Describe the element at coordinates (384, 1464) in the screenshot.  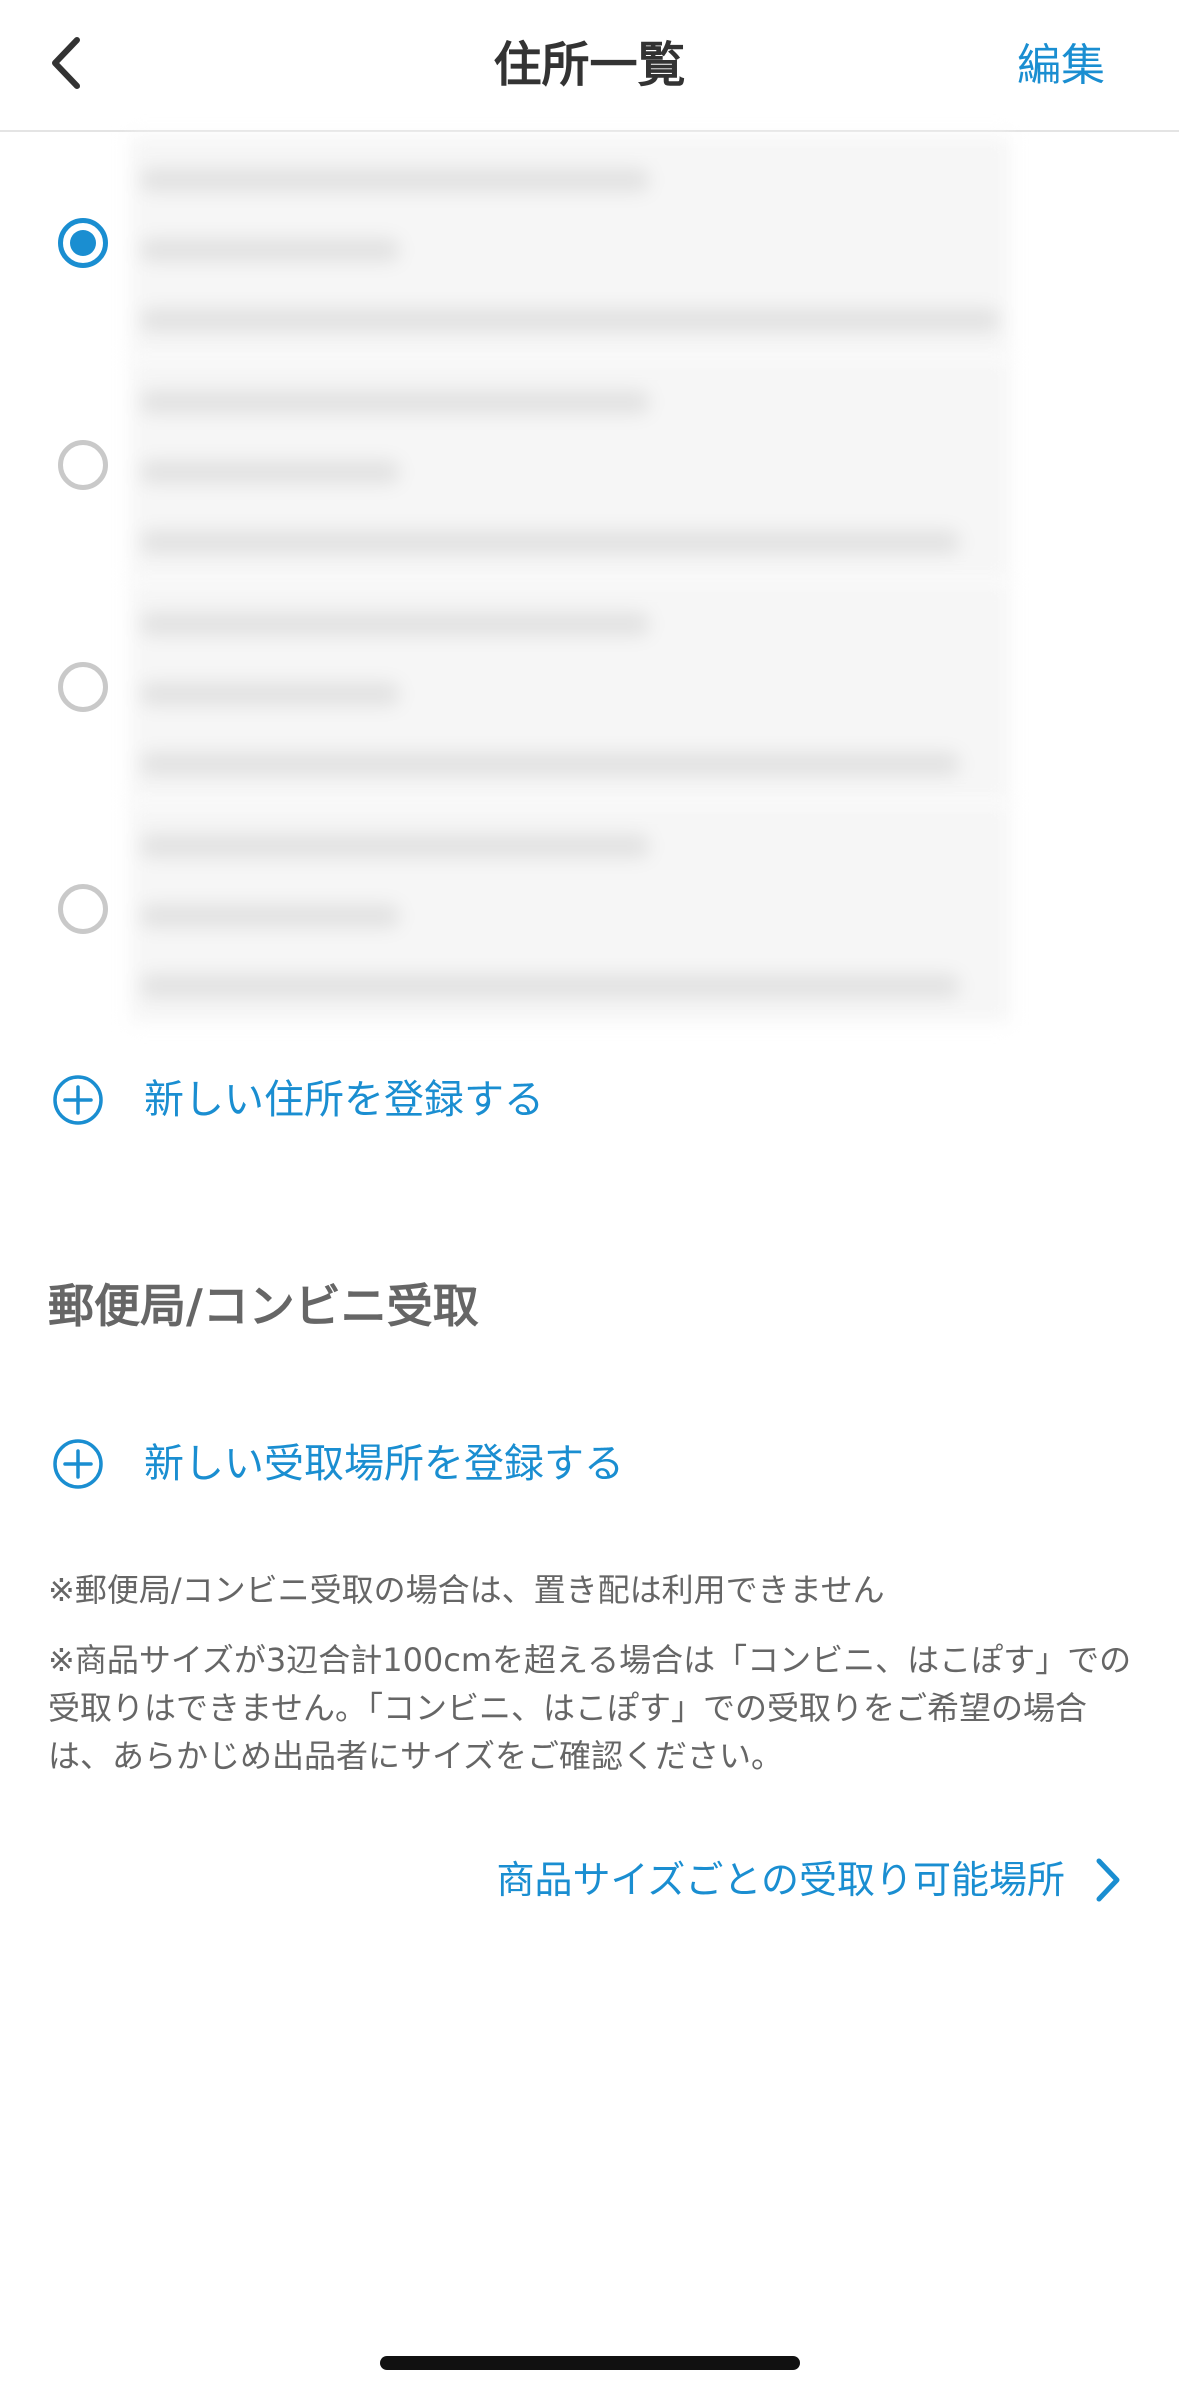
I see `add-pickup-location-label: 新しい受取場所を登録する` at that location.